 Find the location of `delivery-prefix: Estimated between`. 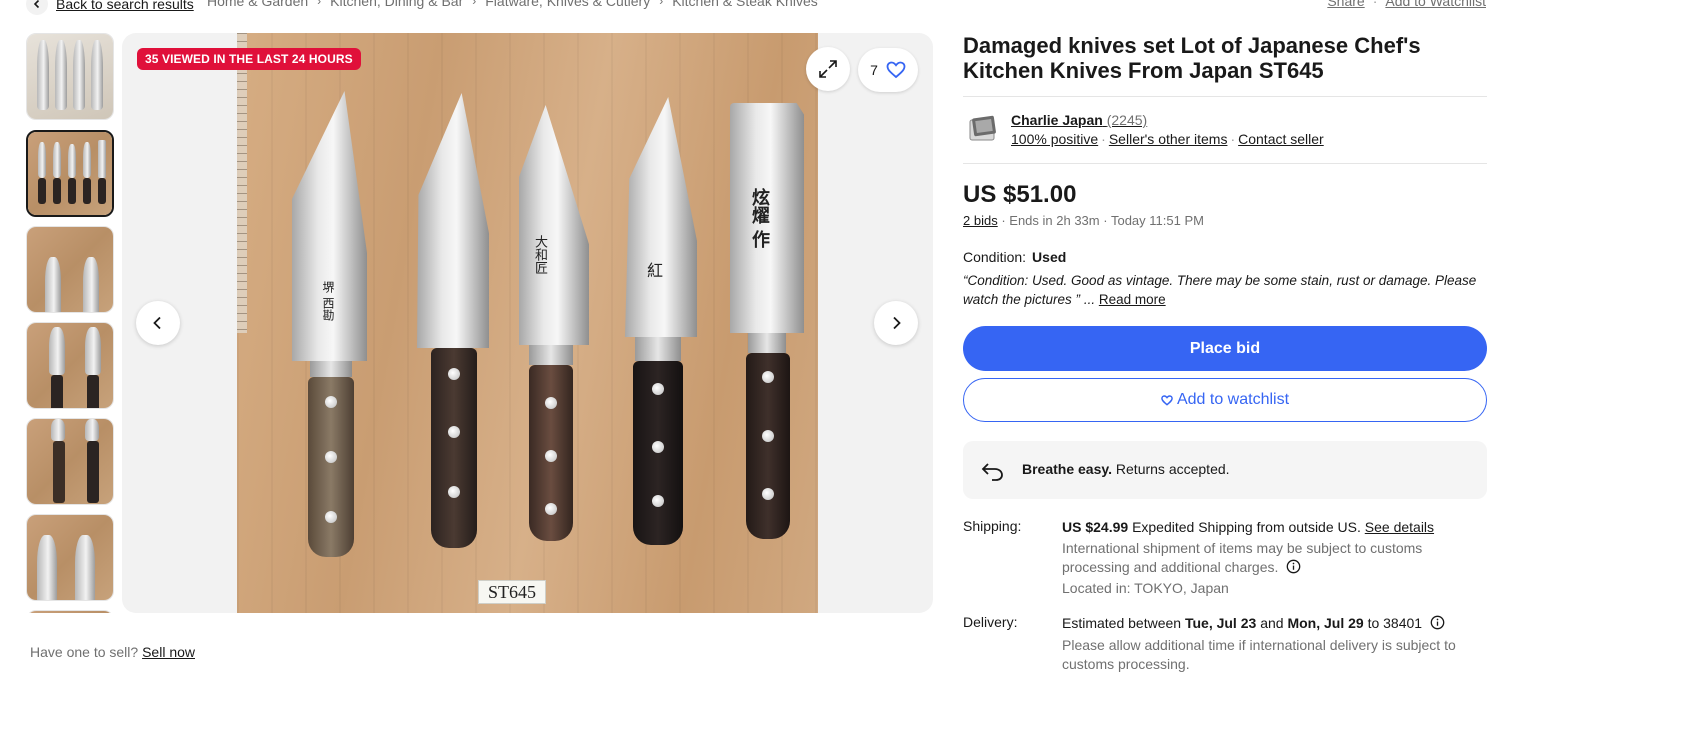

delivery-prefix: Estimated between is located at coordinates (1122, 623).